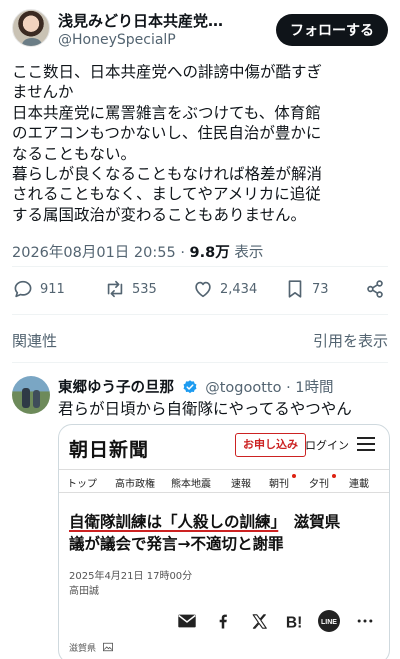 Image resolution: width=400 pixels, height=659 pixels. Describe the element at coordinates (209, 253) in the screenshot. I see `view-count: 9.8万` at that location.